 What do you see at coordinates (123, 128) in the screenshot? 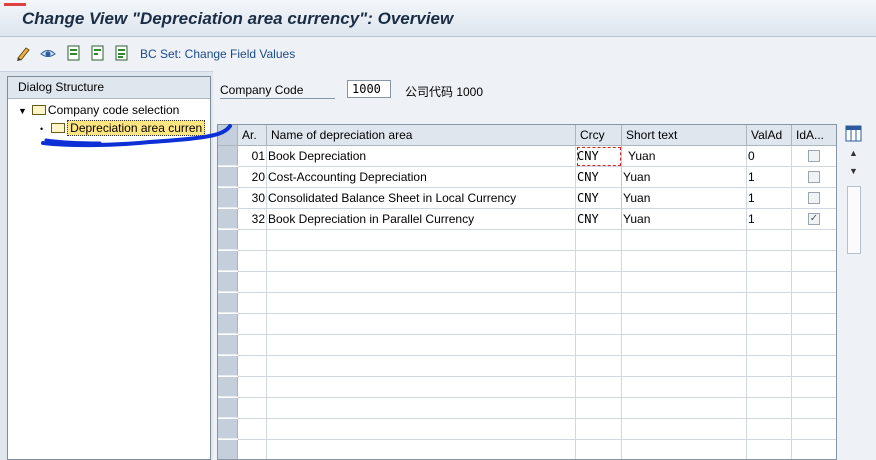
I see `tree-item-depreciation-area-currency: • Depreciation area curren` at bounding box center [123, 128].